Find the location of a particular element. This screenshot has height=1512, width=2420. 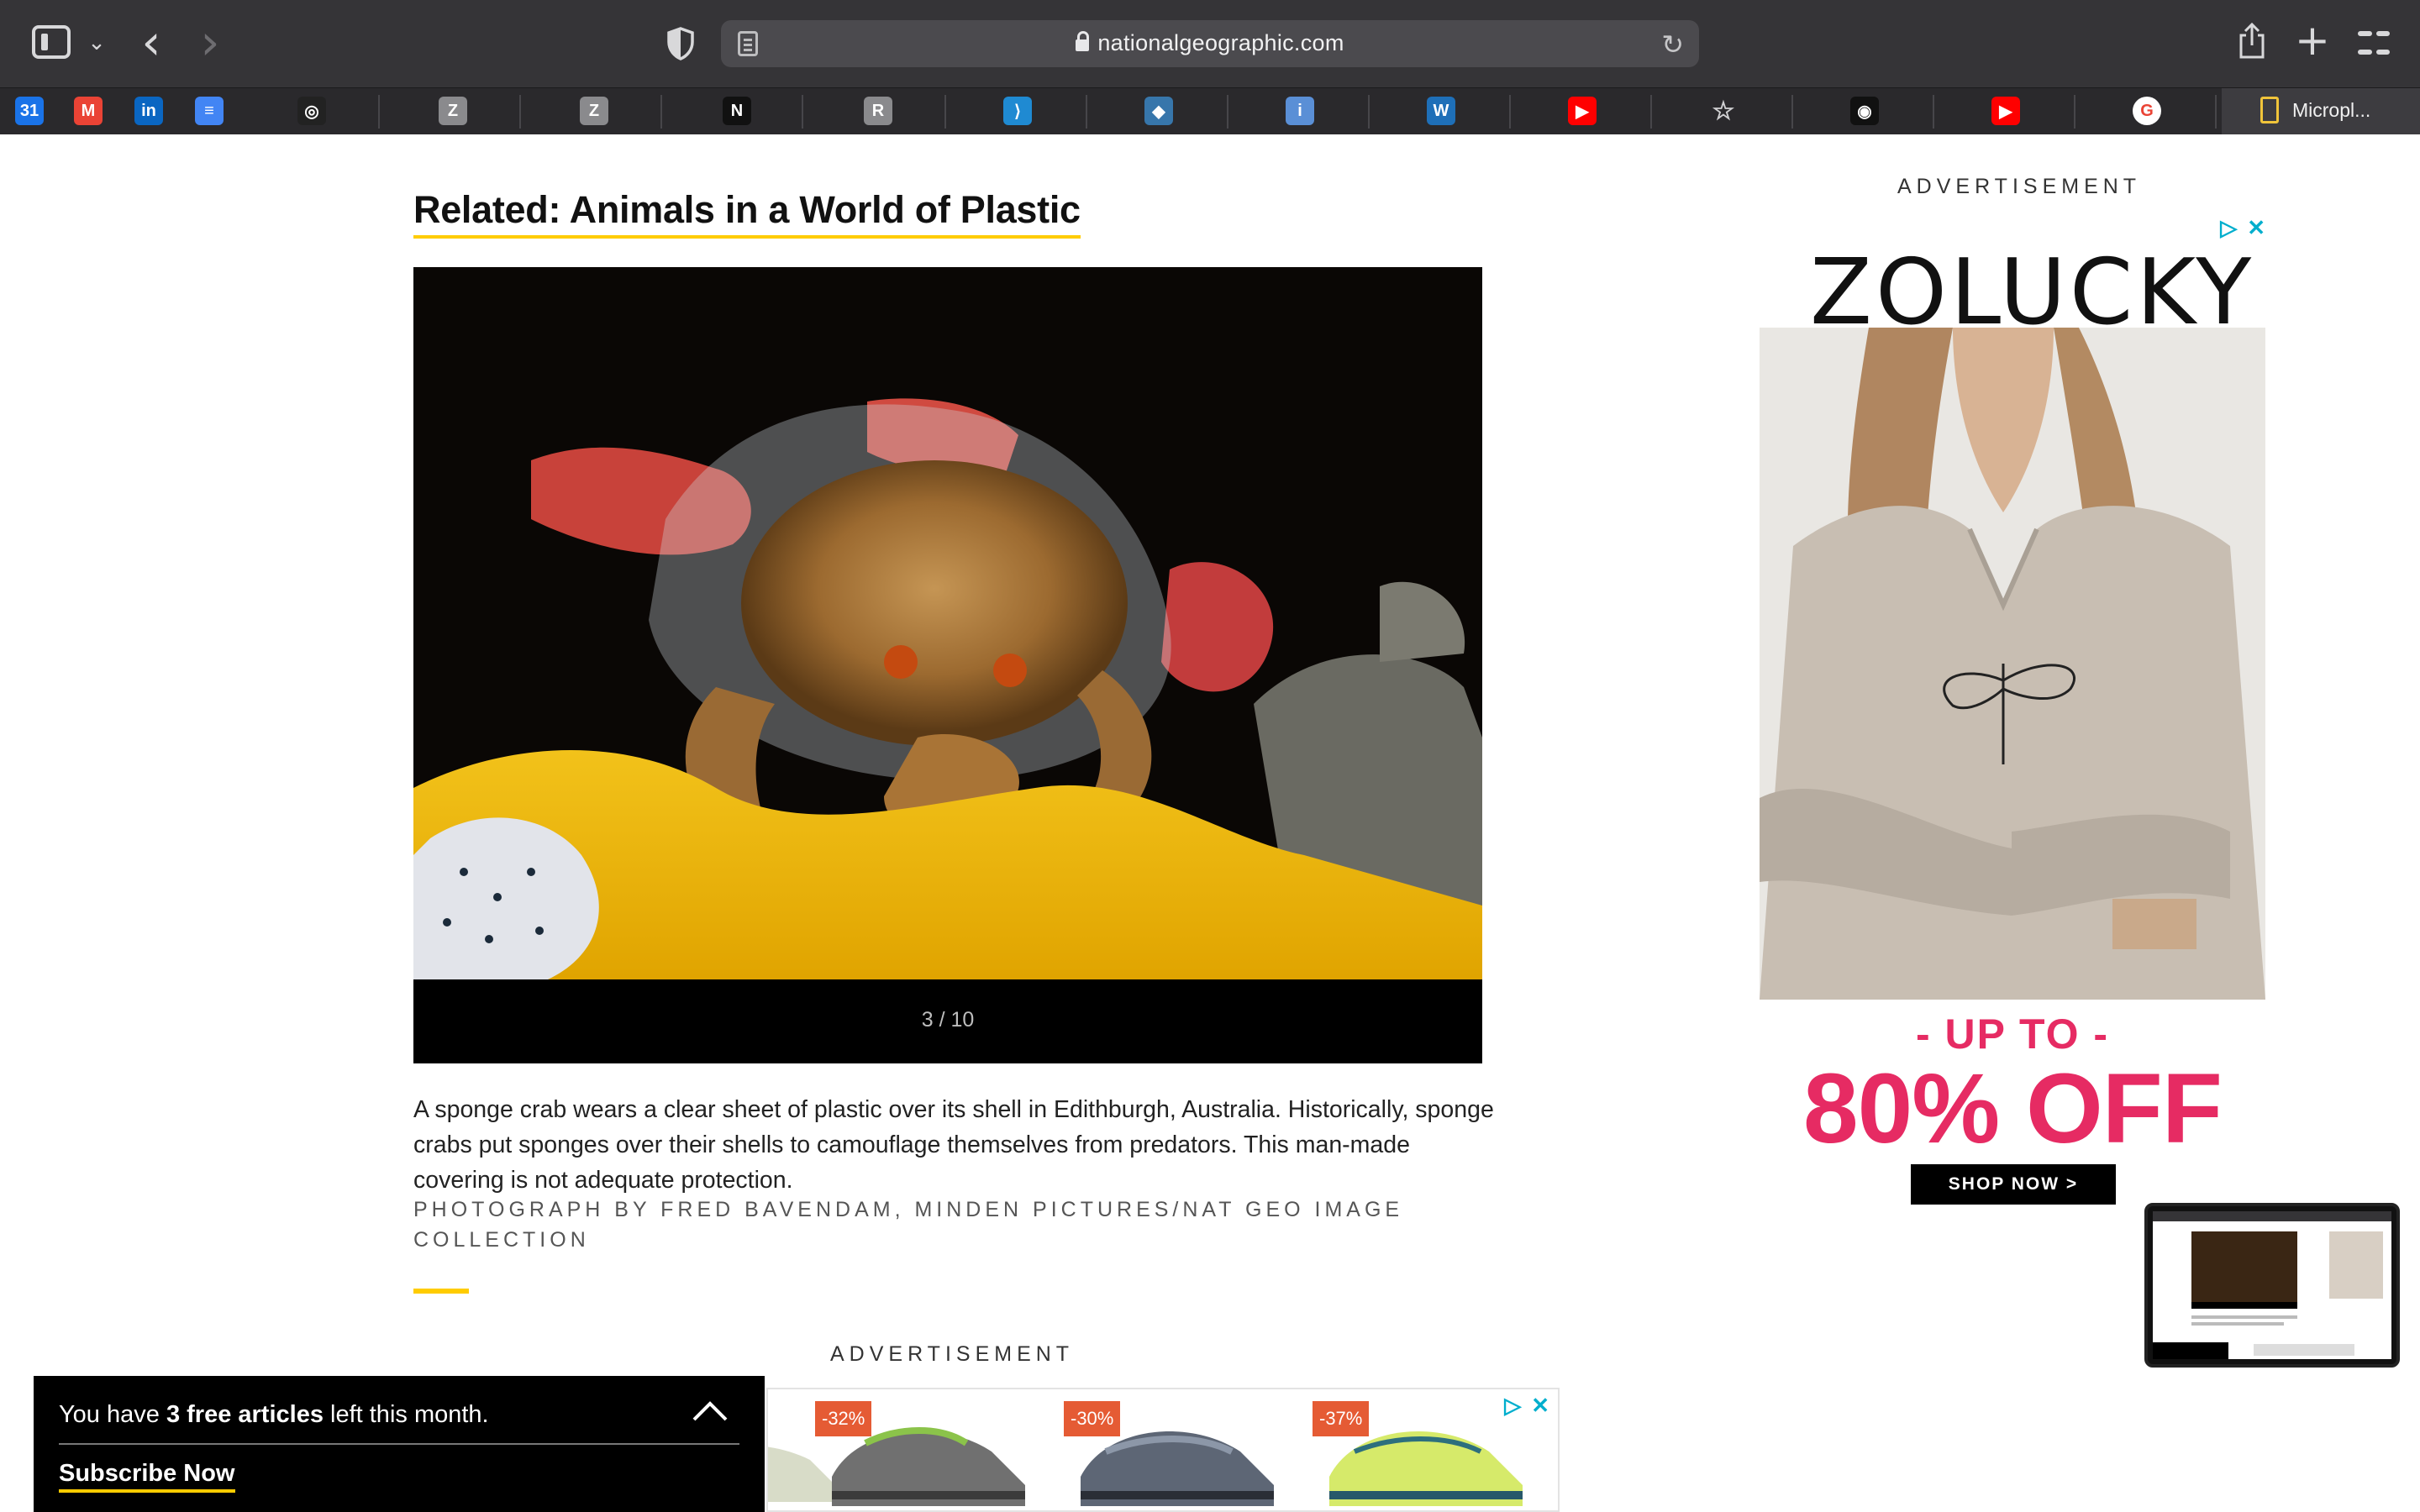

notes-icon is located at coordinates (2269, 110).